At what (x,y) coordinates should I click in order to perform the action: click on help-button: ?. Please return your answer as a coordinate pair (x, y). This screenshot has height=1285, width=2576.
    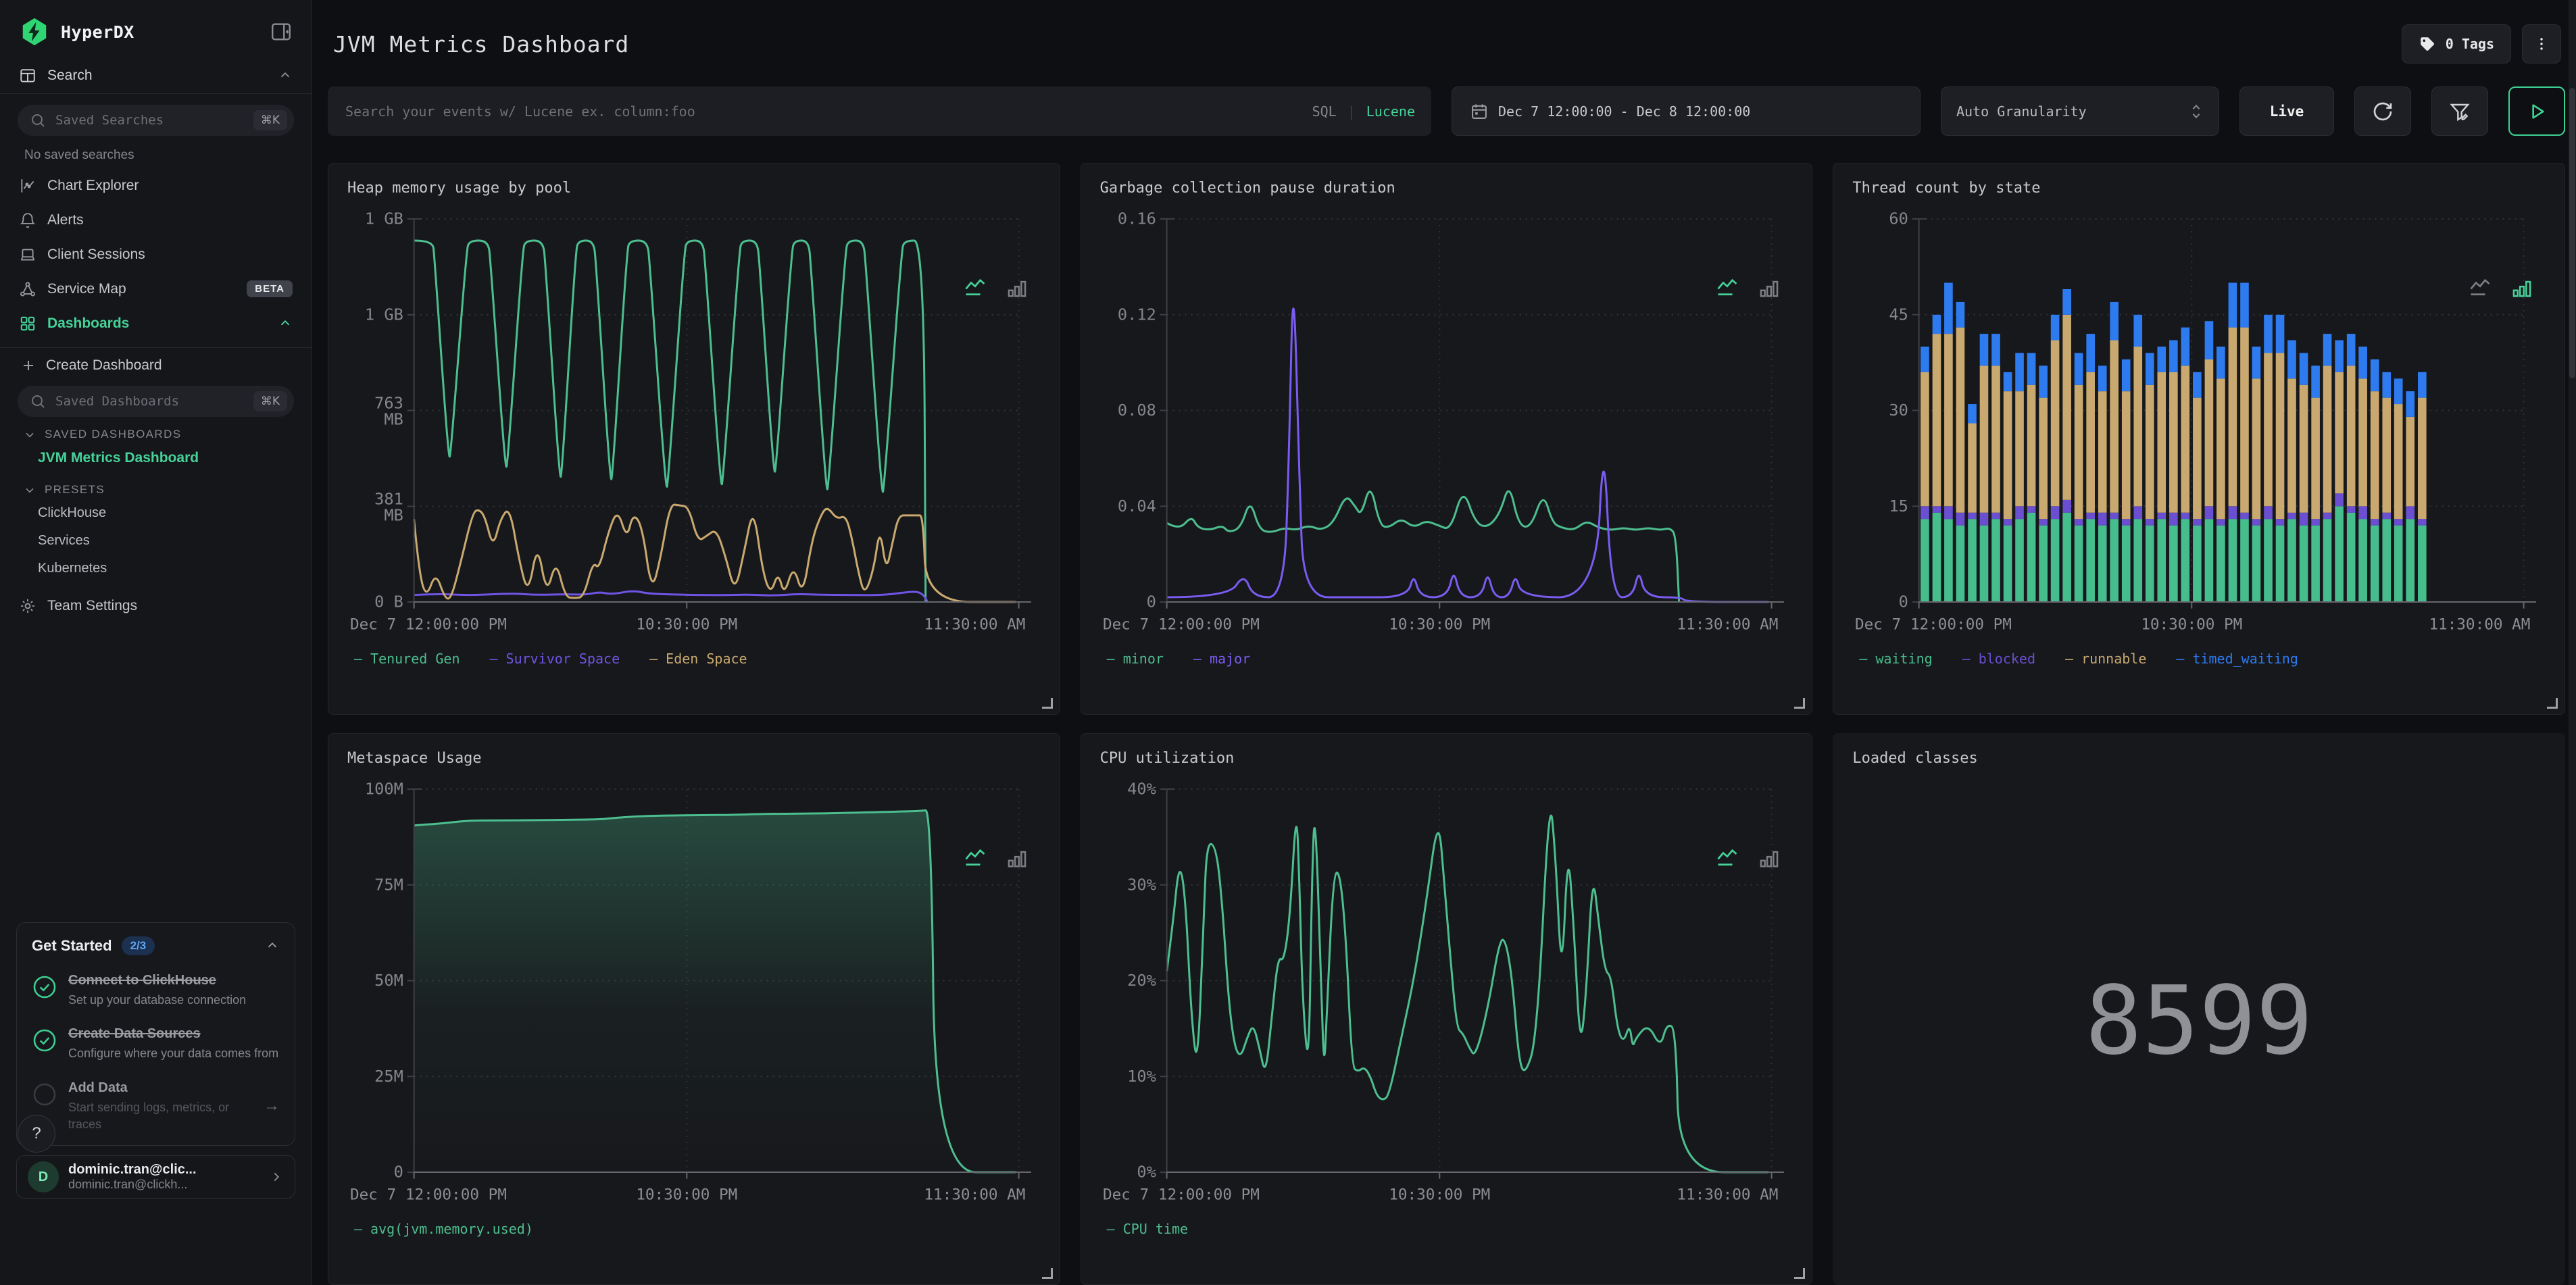
    Looking at the image, I should click on (37, 1134).